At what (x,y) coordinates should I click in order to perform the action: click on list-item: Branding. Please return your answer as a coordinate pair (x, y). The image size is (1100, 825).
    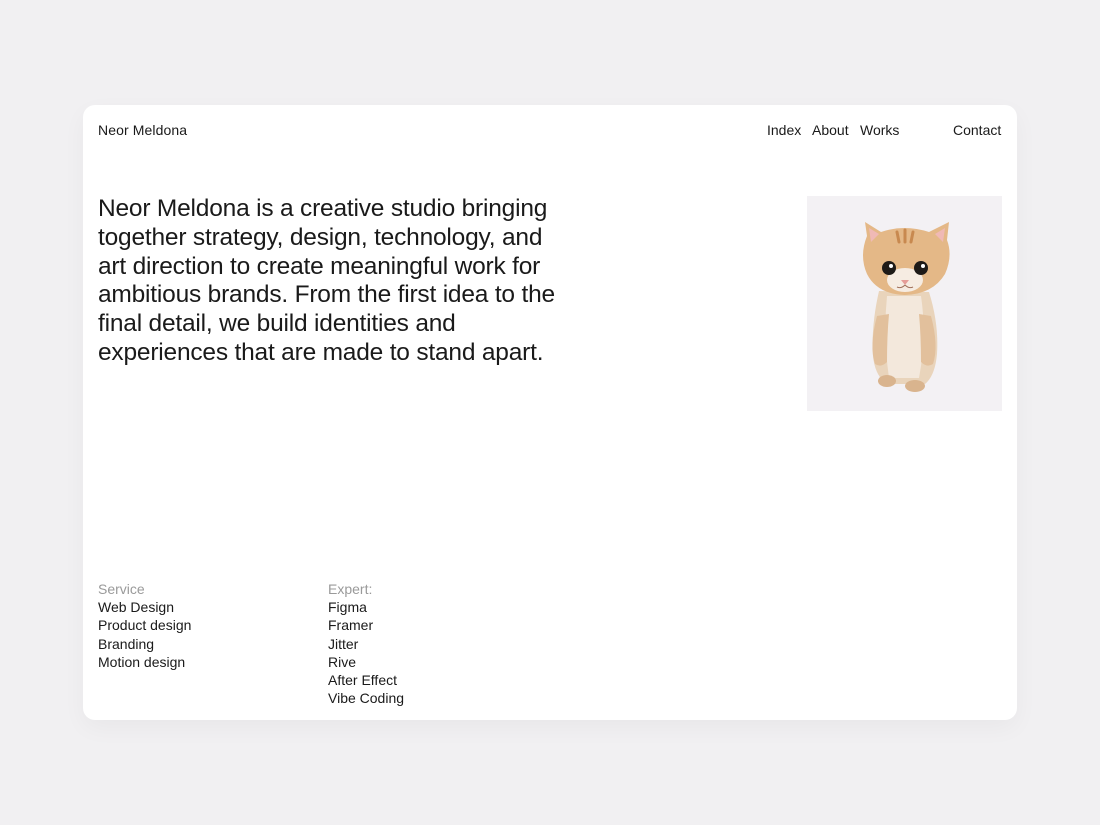
    Looking at the image, I should click on (126, 643).